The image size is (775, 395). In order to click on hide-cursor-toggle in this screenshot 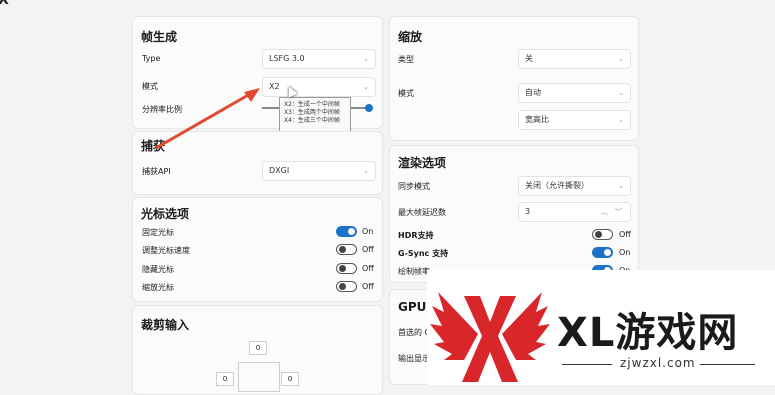, I will do `click(346, 268)`.